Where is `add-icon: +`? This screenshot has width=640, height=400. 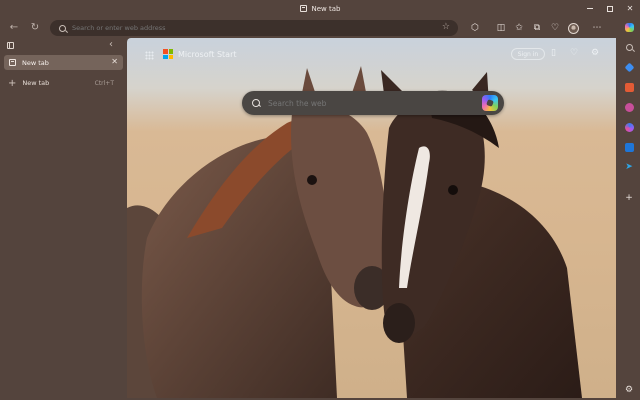 add-icon: + is located at coordinates (629, 198).